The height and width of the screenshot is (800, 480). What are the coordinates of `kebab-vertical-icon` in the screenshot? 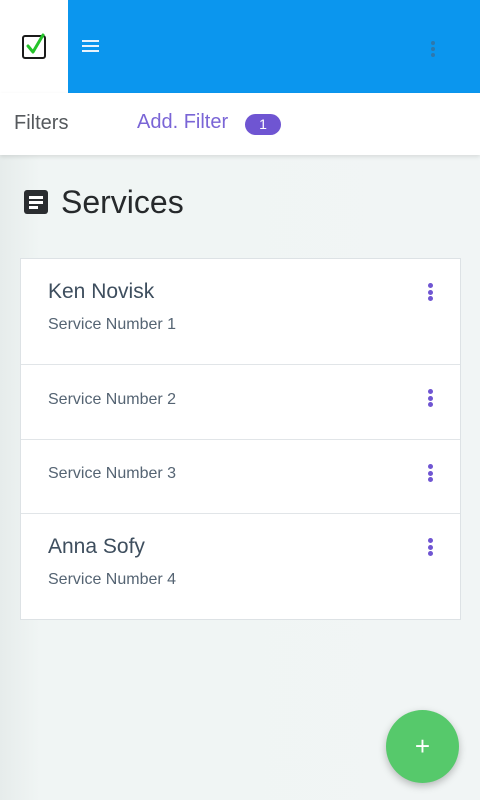 It's located at (433, 50).